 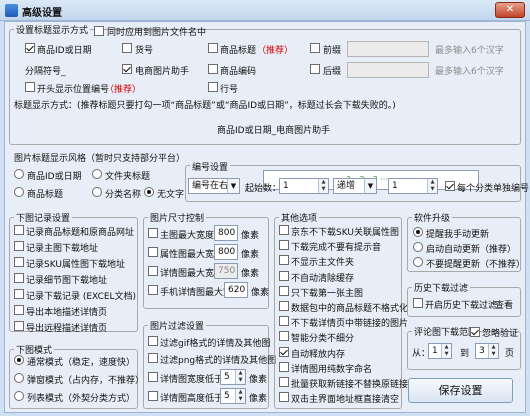 I want to click on upgrade-remind-radio, so click(x=418, y=232).